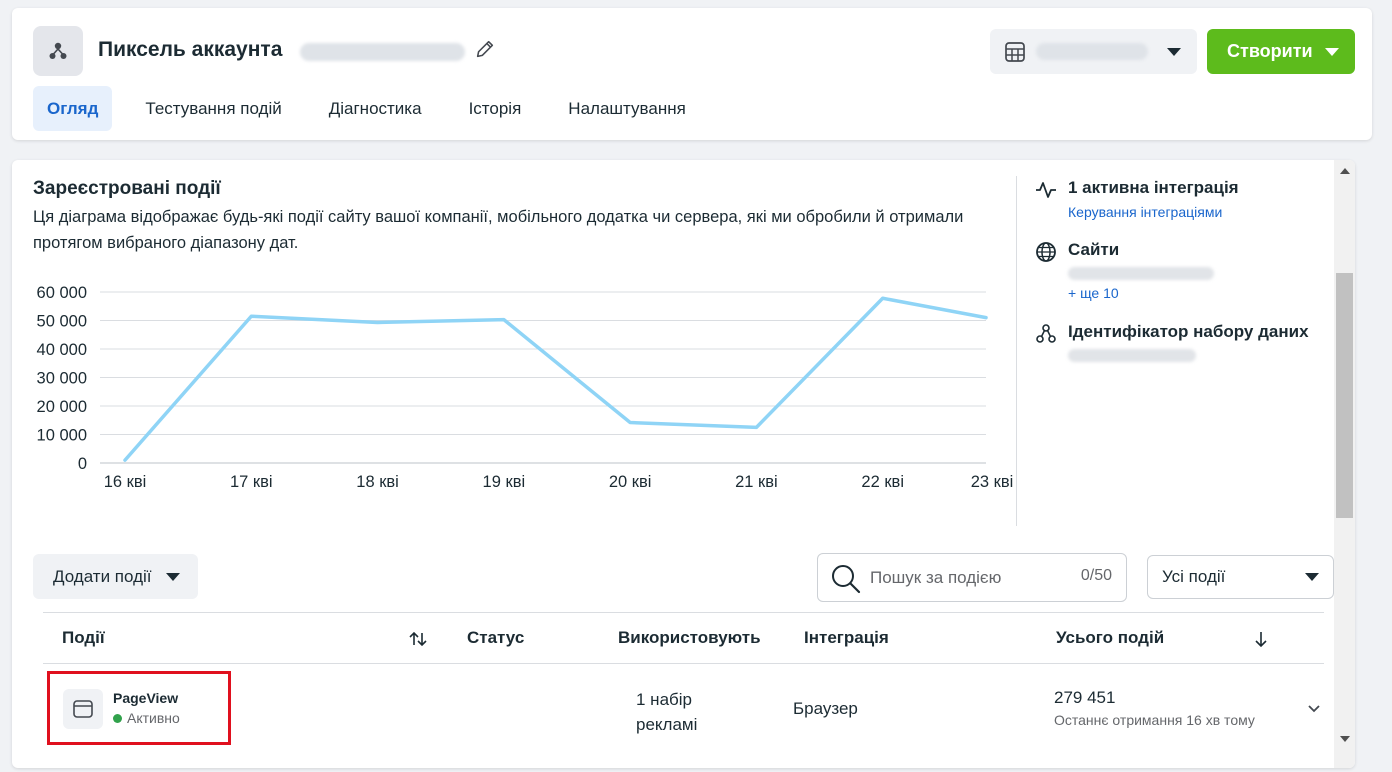 This screenshot has width=1392, height=772. I want to click on search-icon, so click(846, 579).